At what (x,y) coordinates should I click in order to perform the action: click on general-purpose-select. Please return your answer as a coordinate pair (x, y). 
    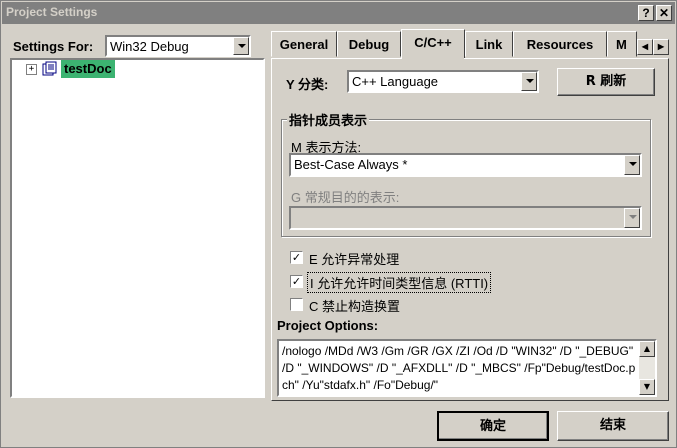
    Looking at the image, I should click on (465, 218).